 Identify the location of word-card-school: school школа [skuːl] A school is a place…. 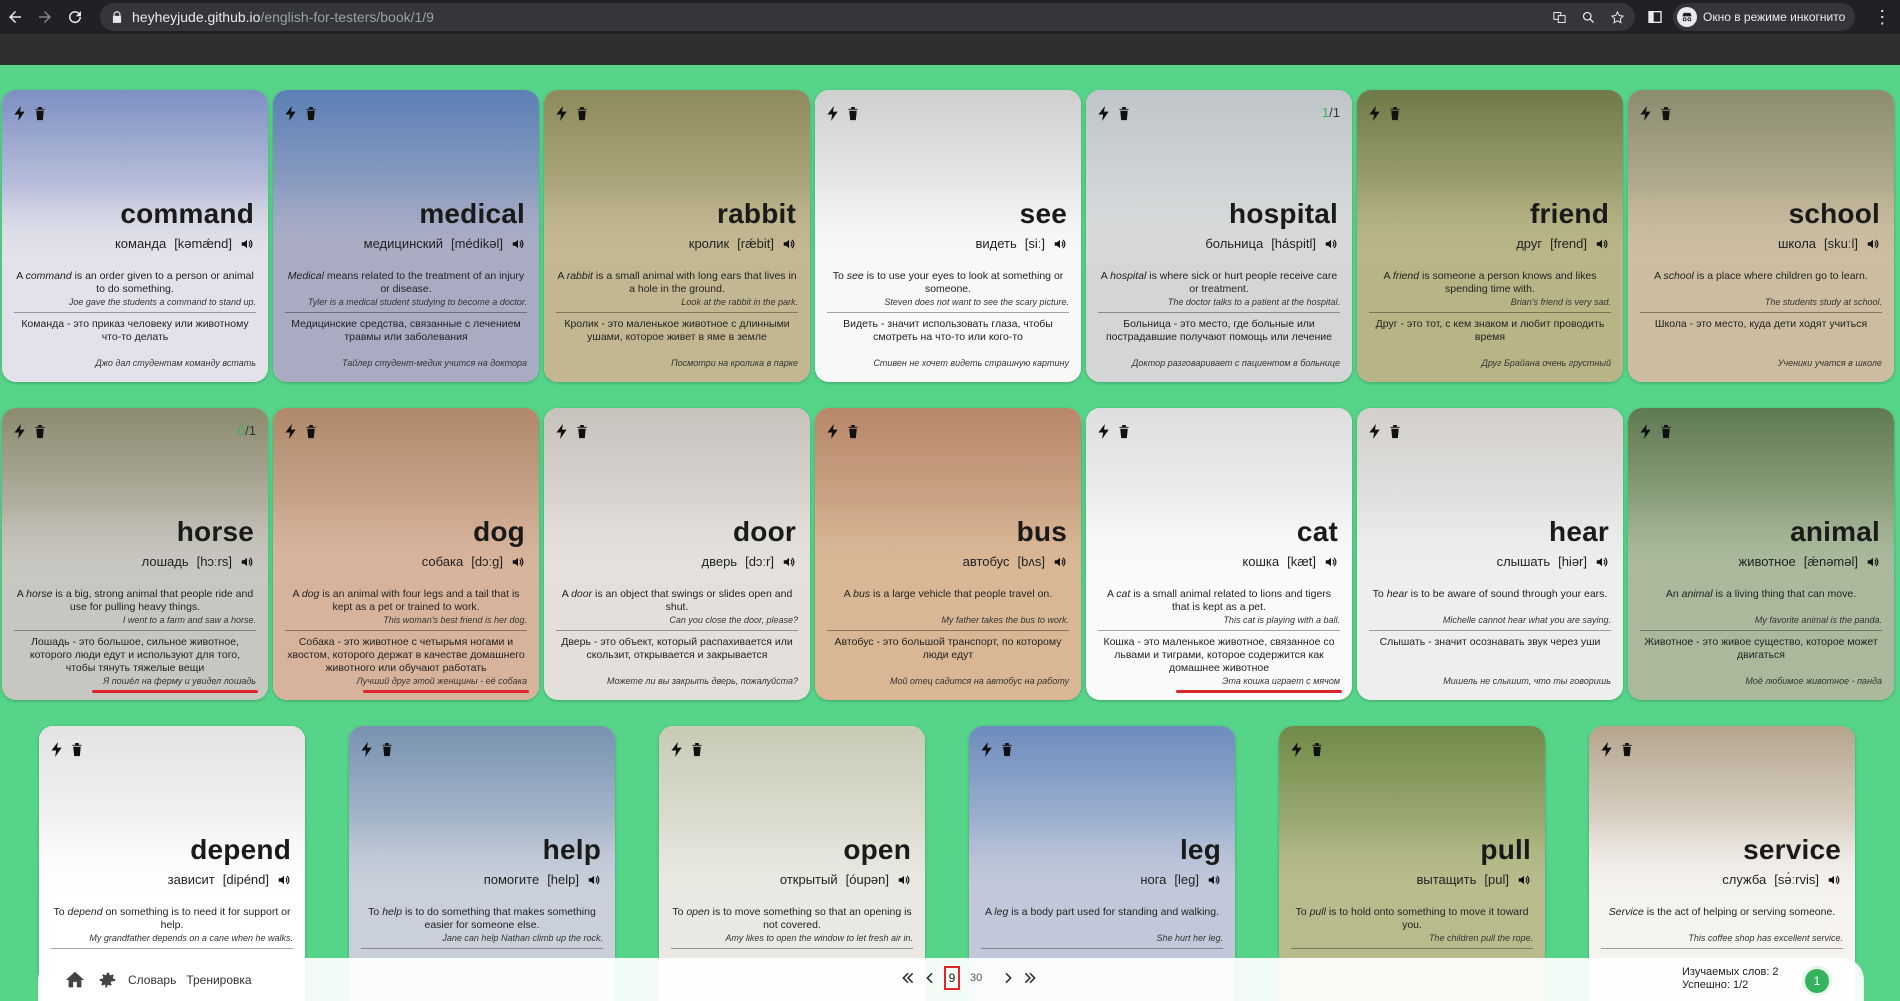
(1761, 236).